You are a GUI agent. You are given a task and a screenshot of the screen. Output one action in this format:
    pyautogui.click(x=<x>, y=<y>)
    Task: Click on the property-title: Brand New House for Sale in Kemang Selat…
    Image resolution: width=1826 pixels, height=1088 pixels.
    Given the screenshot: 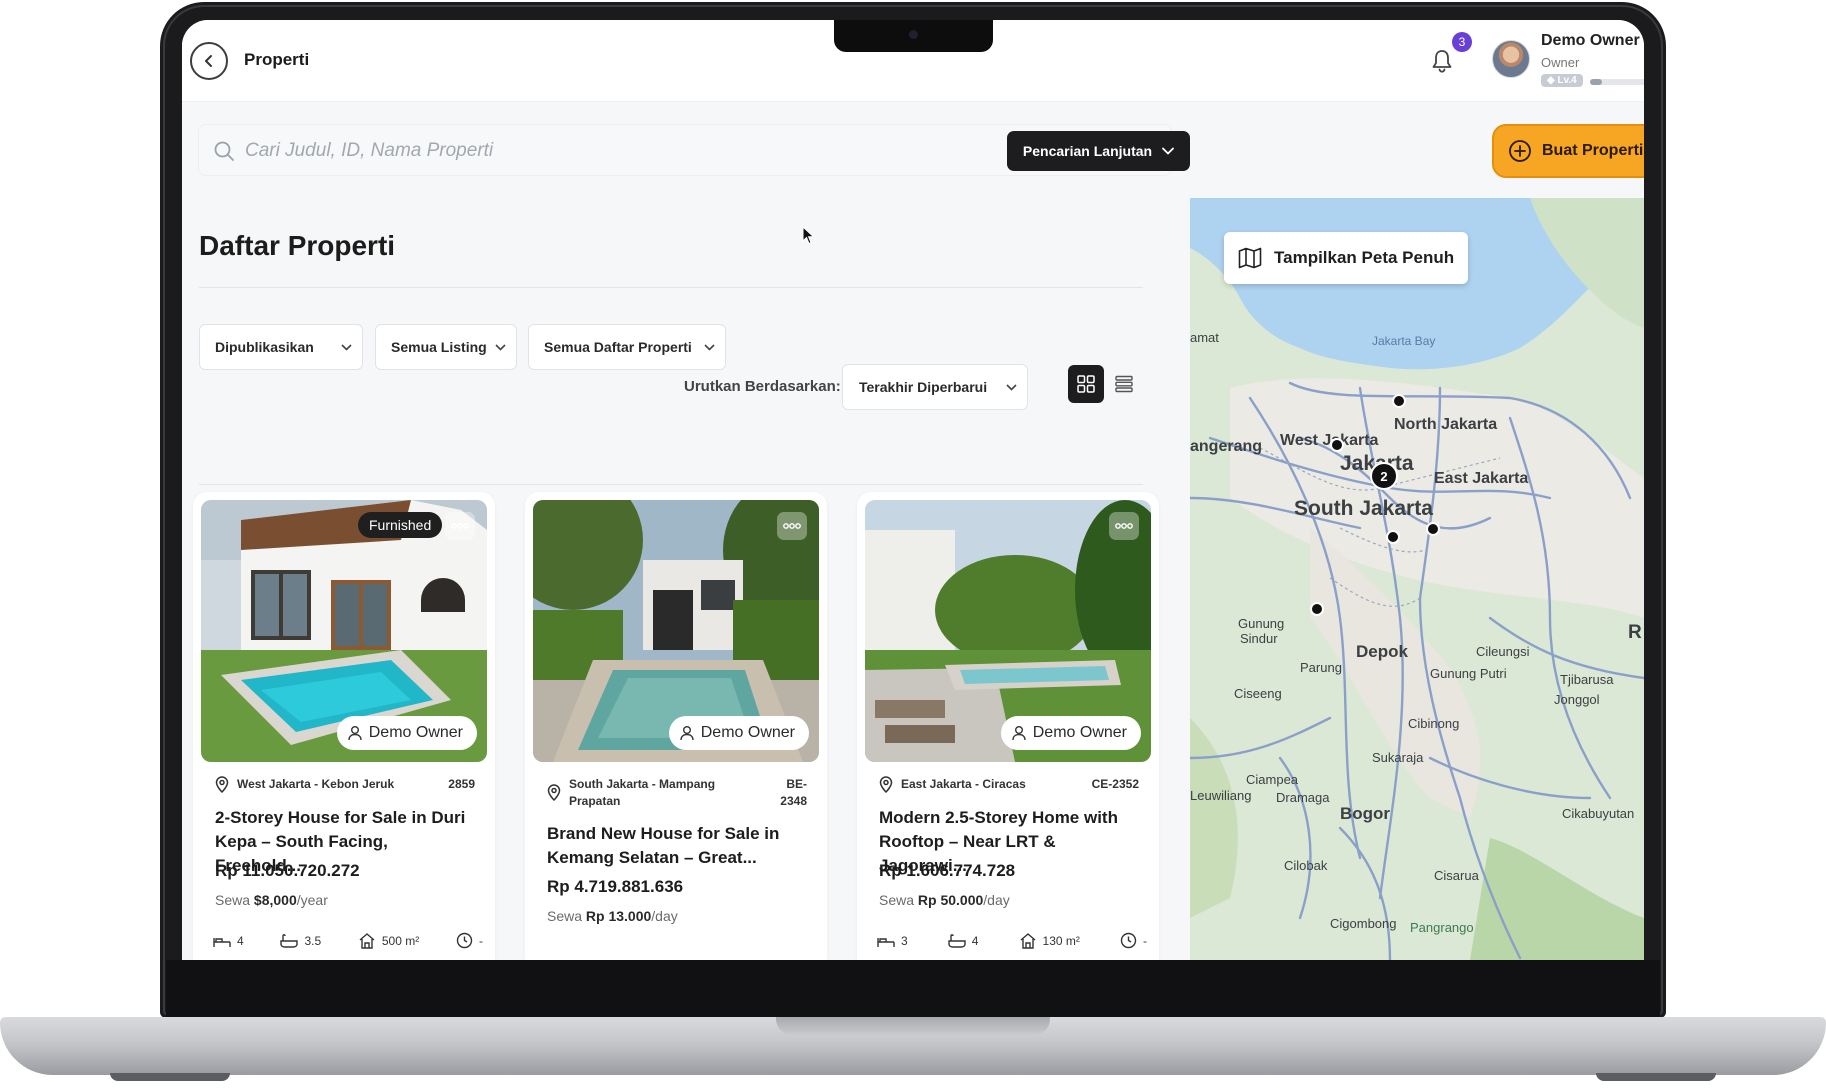 What is the action you would take?
    pyautogui.click(x=678, y=846)
    